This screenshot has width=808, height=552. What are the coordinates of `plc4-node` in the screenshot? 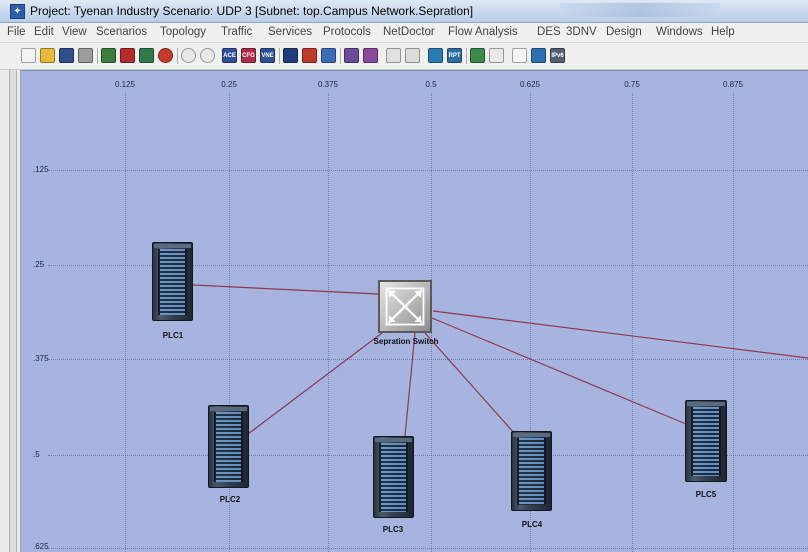 It's located at (531, 471).